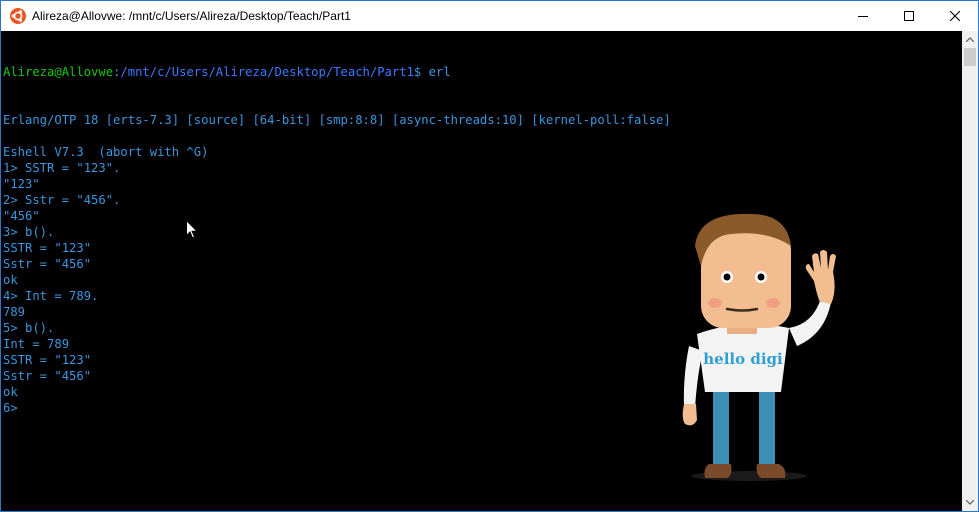 The width and height of the screenshot is (979, 512). I want to click on chevron-down-icon, so click(970, 502).